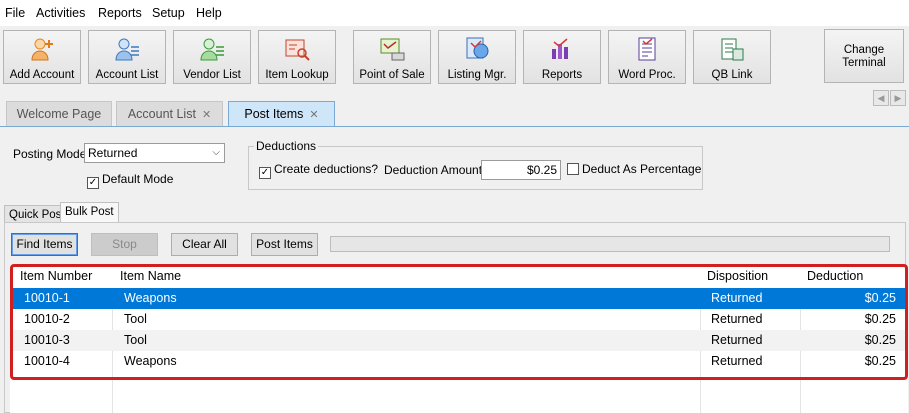 This screenshot has height=413, width=909. Describe the element at coordinates (286, 146) in the screenshot. I see `deductions-title: Deductions` at that location.